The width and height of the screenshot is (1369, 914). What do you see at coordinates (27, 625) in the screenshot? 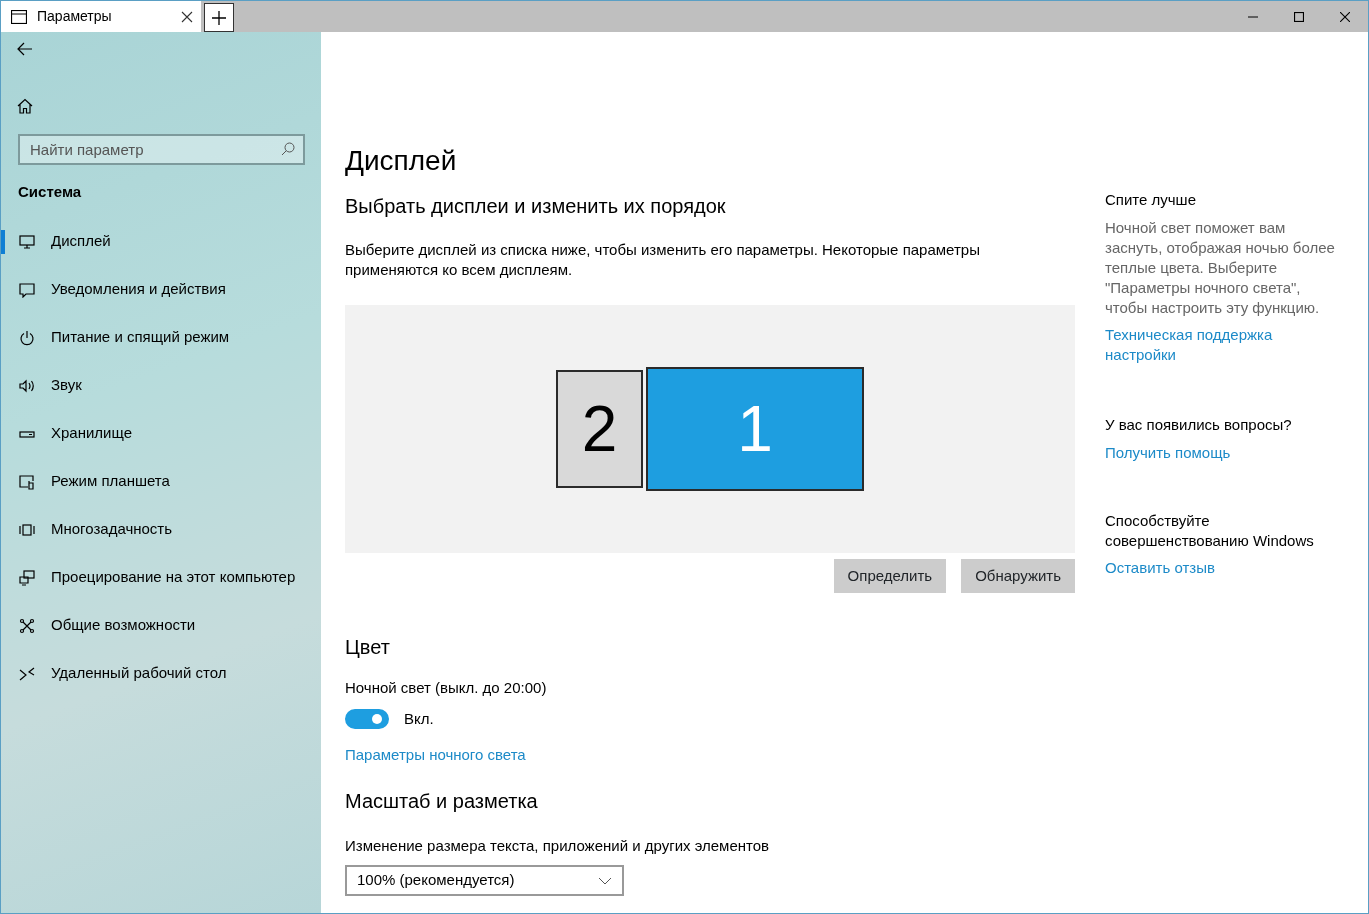
I see `accessibility-icon` at bounding box center [27, 625].